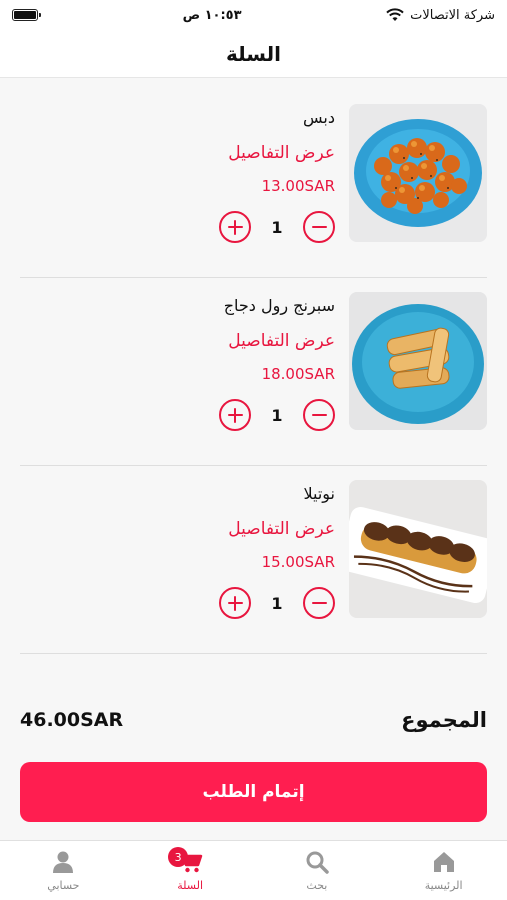 The width and height of the screenshot is (507, 900). Describe the element at coordinates (253, 792) in the screenshot. I see `checkout-button: إتمام الطلب` at that location.